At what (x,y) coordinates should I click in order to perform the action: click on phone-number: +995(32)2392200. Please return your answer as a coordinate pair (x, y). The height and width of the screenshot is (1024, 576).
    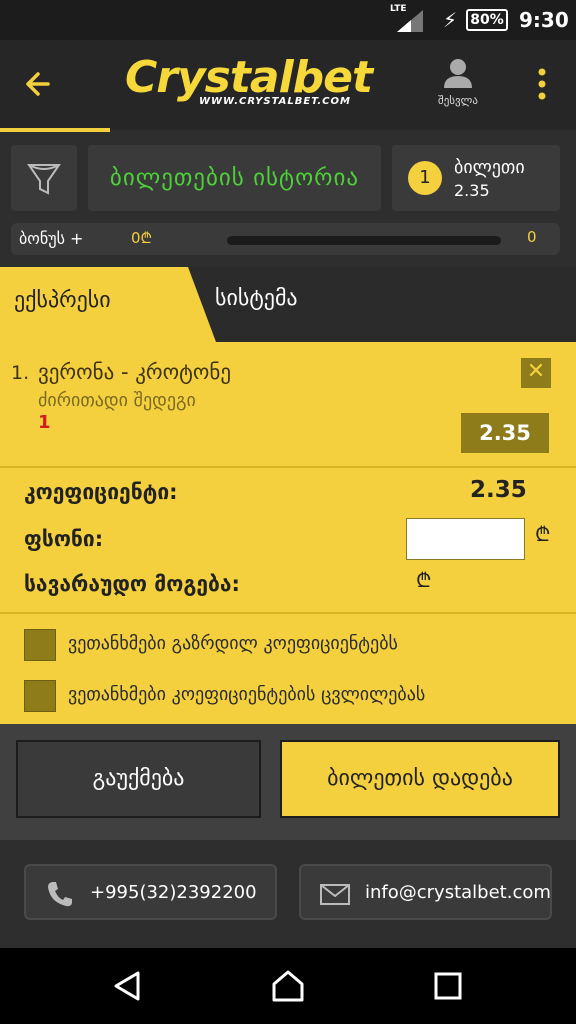
    Looking at the image, I should click on (173, 892).